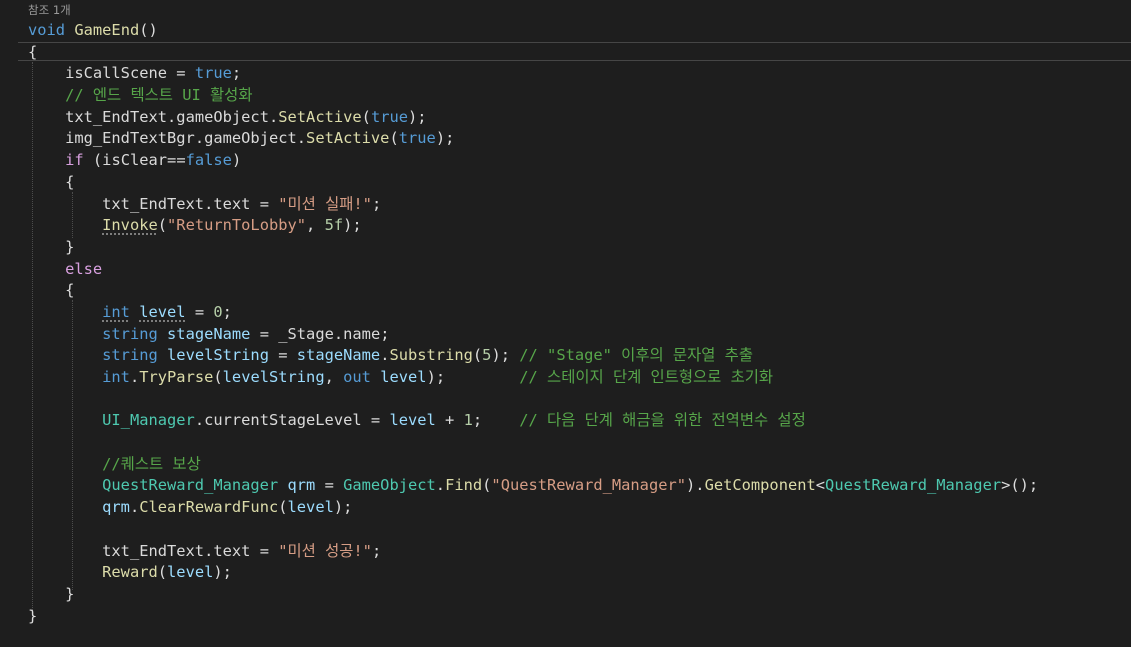  I want to click on code-token: "미션 실패!", so click(325, 203).